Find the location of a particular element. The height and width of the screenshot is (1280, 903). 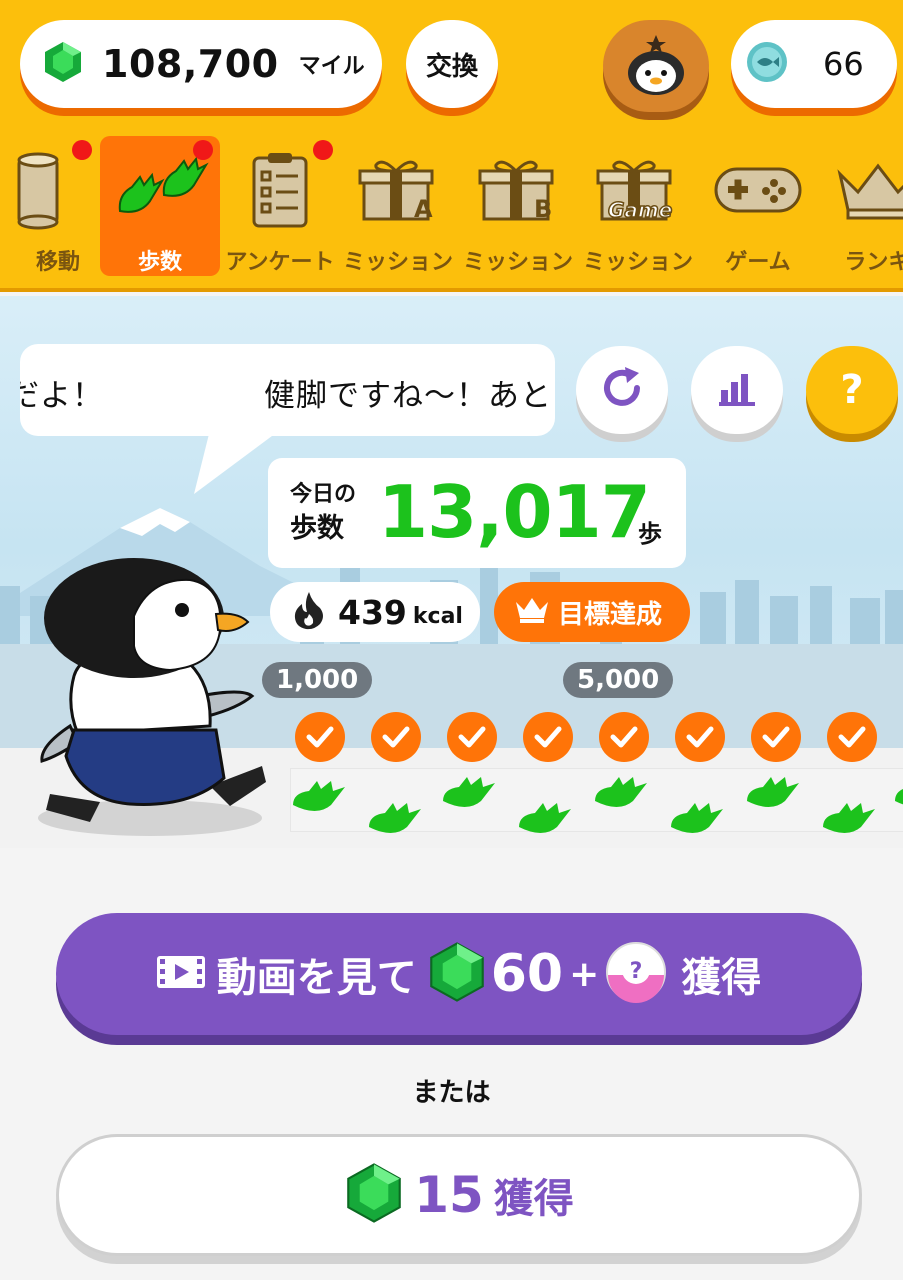

earn-button-suffix: 獲得 is located at coordinates (533, 1199).